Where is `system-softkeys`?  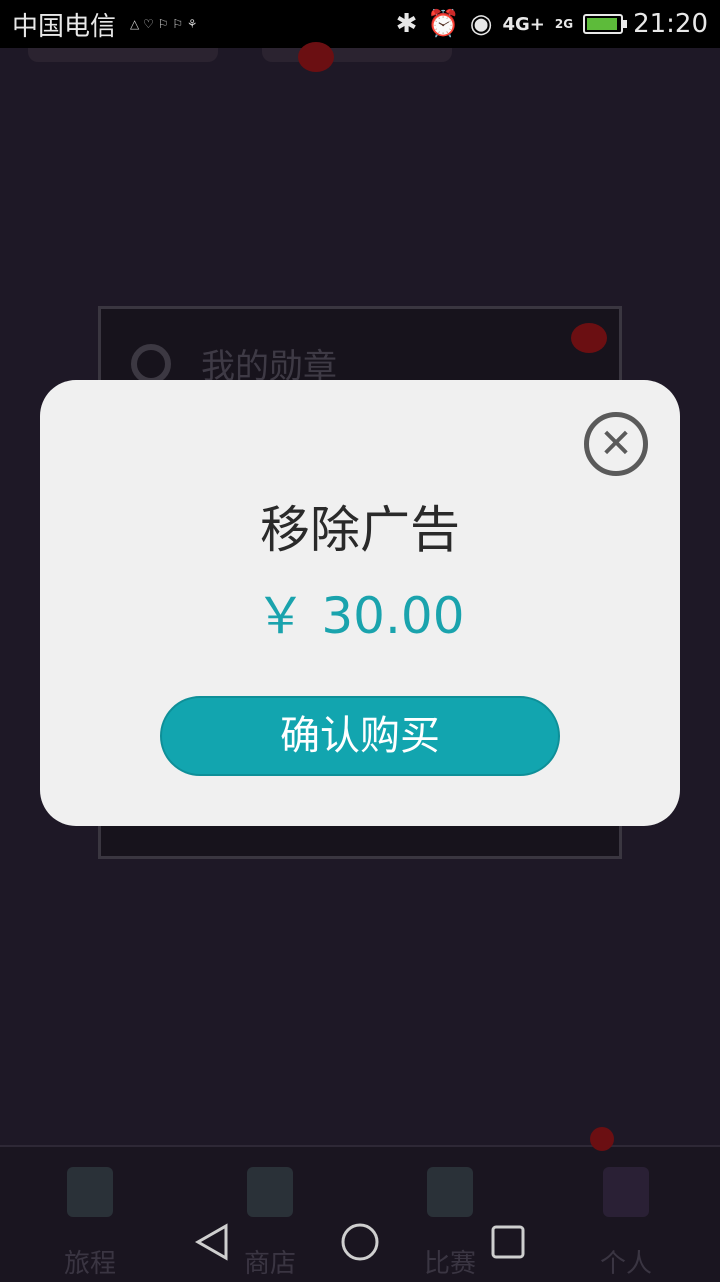
system-softkeys is located at coordinates (360, 1242).